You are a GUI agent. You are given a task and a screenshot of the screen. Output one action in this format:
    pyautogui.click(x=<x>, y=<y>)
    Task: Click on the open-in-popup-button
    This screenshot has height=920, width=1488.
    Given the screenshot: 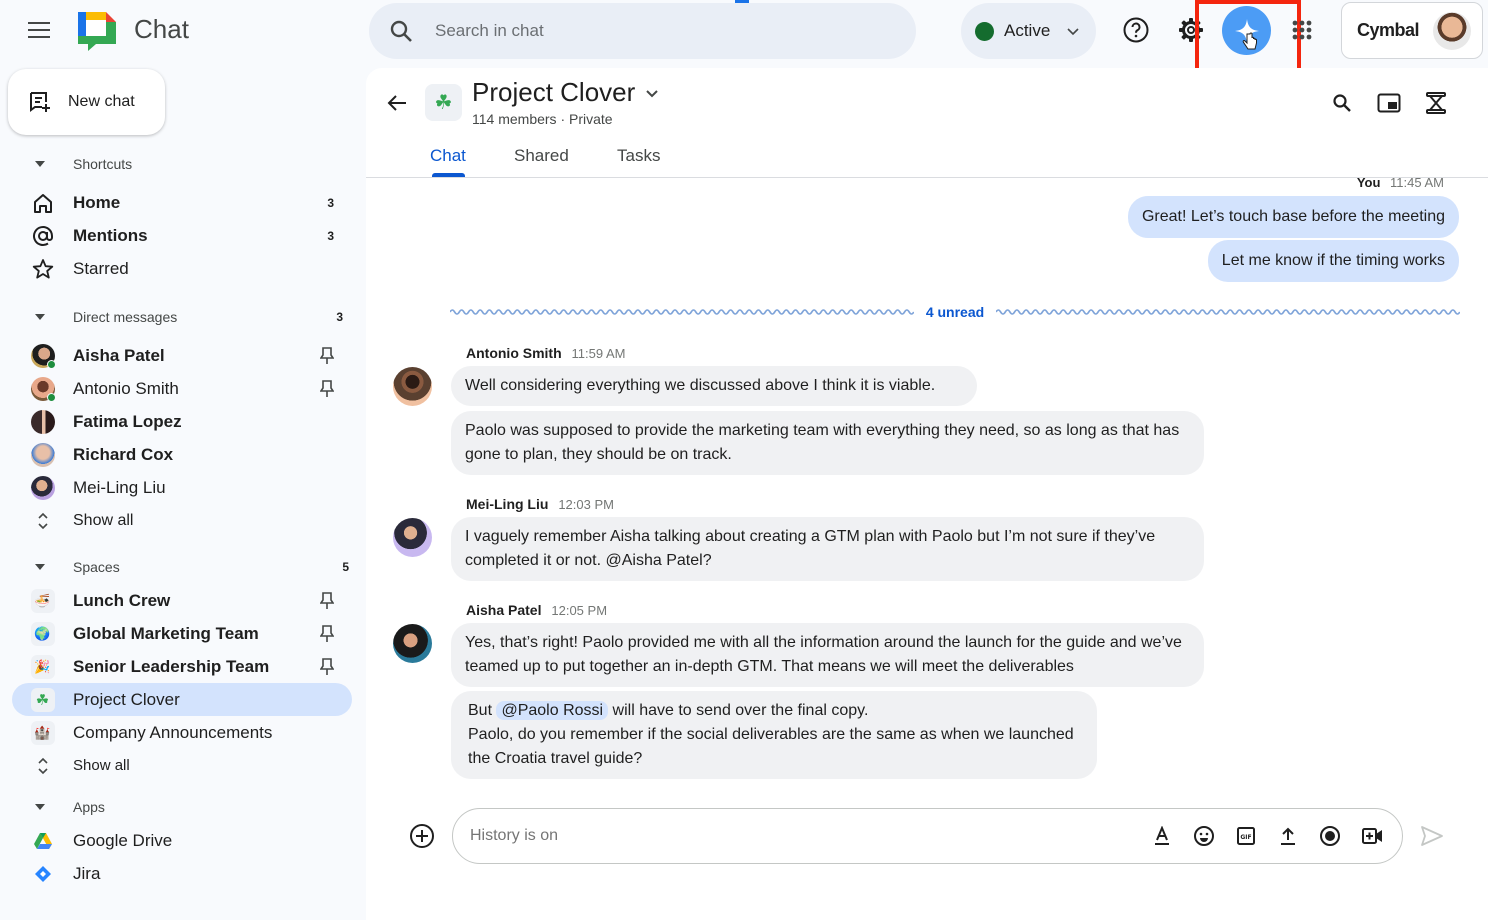 What is the action you would take?
    pyautogui.click(x=1389, y=103)
    